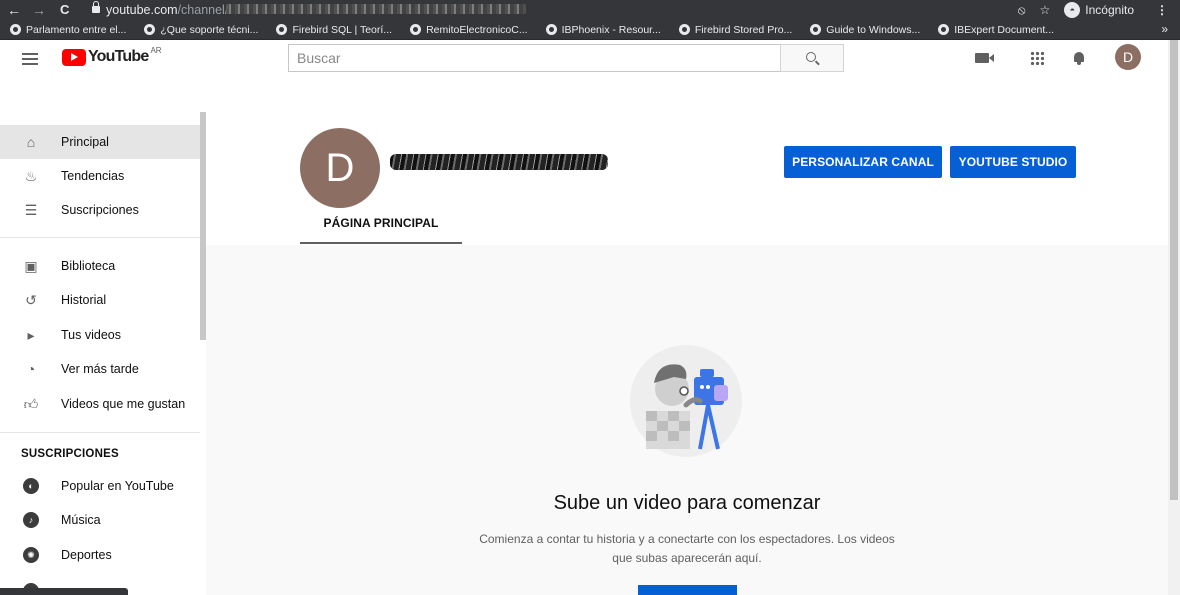 The image size is (1180, 595). What do you see at coordinates (156, 50) in the screenshot?
I see `logo-region: AR` at bounding box center [156, 50].